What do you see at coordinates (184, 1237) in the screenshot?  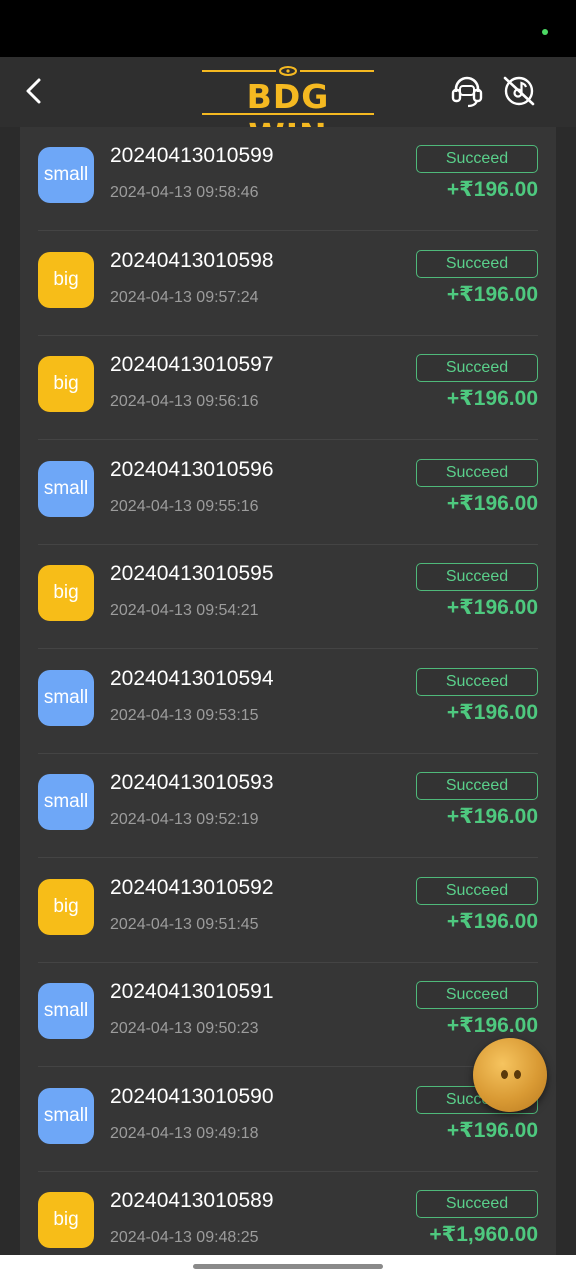 I see `order-timestamp: 2024-04-13 09:48:25` at bounding box center [184, 1237].